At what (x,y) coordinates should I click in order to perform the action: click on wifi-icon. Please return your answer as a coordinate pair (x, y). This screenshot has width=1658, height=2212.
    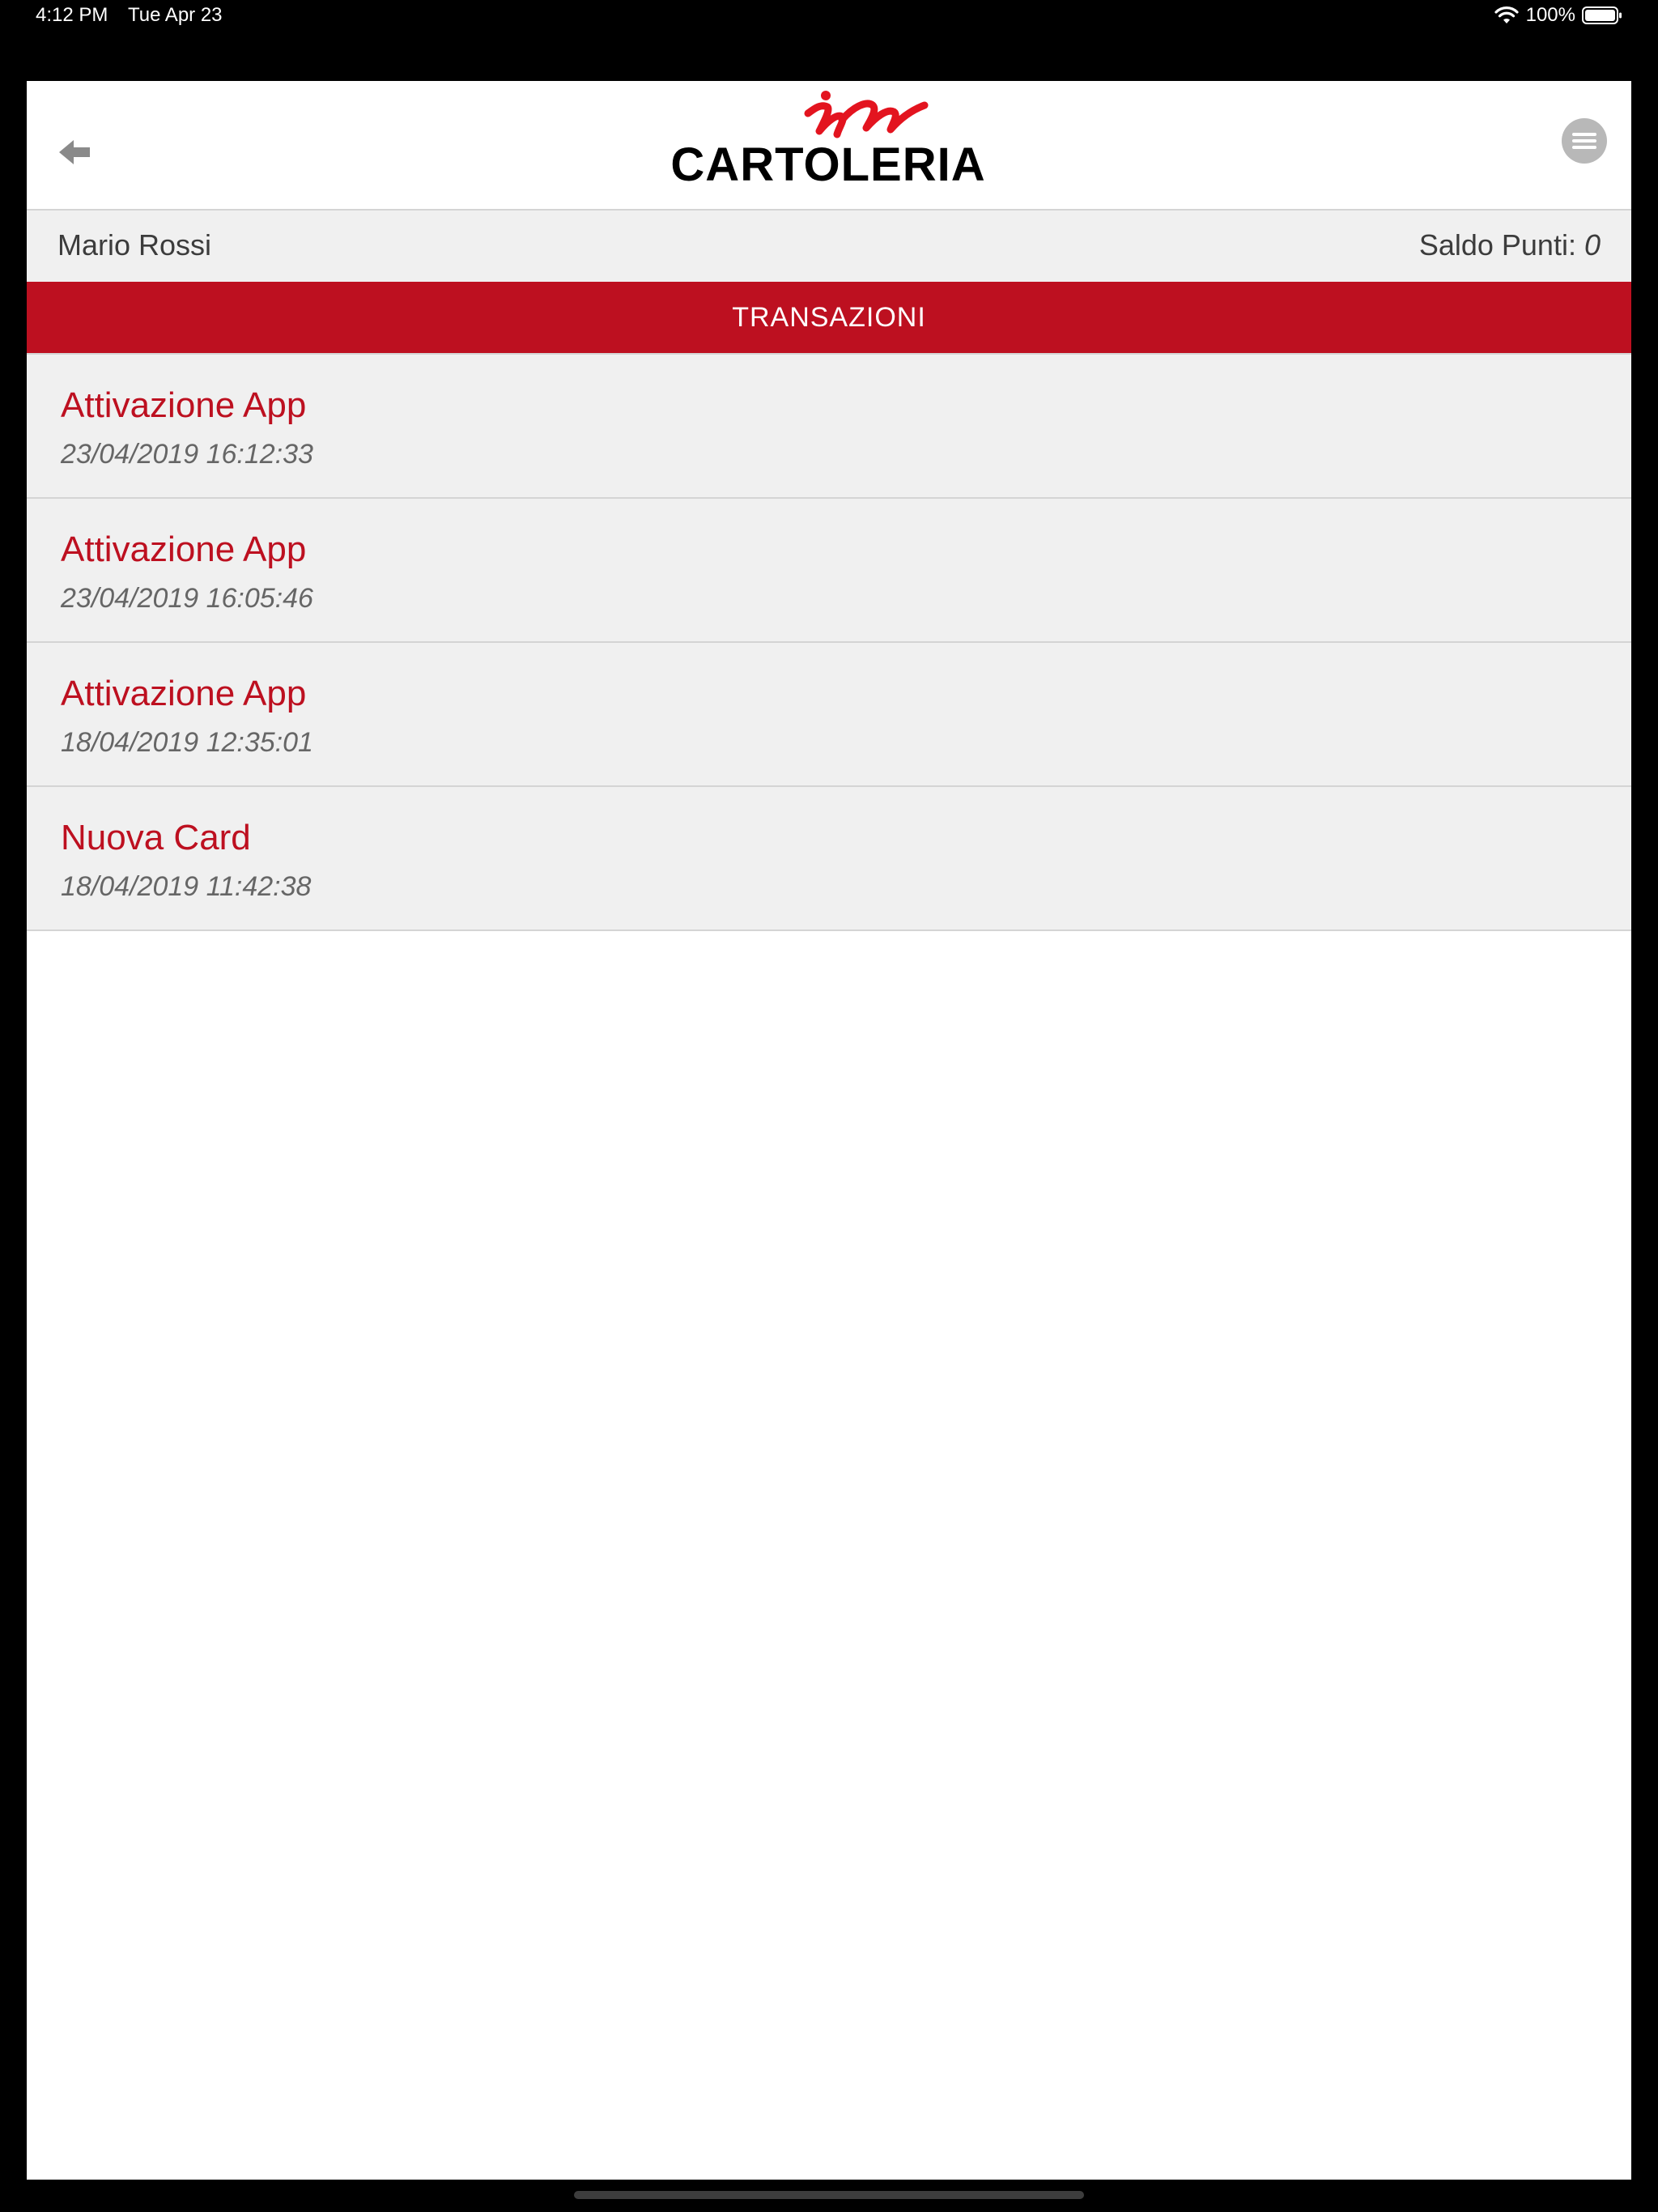
    Looking at the image, I should click on (1507, 16).